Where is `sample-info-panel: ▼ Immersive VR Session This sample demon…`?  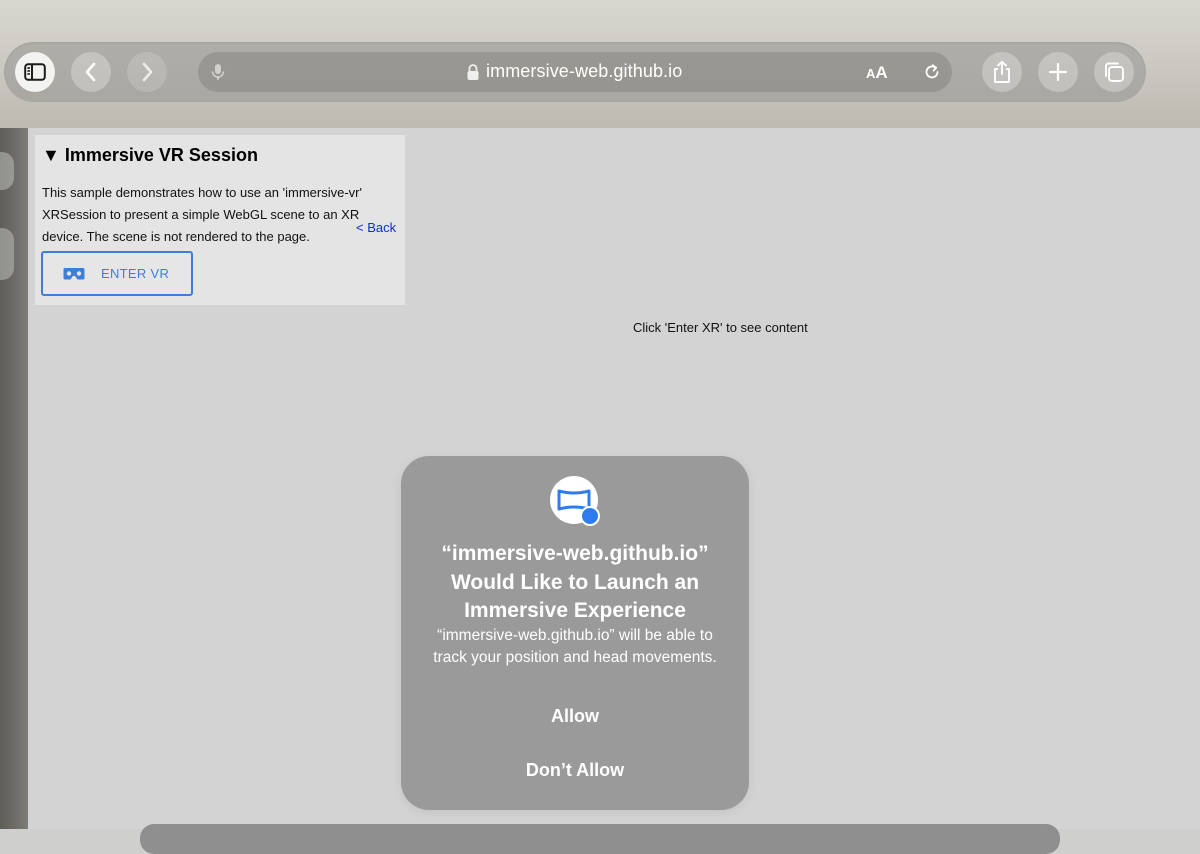
sample-info-panel: ▼ Immersive VR Session This sample demon… is located at coordinates (220, 220).